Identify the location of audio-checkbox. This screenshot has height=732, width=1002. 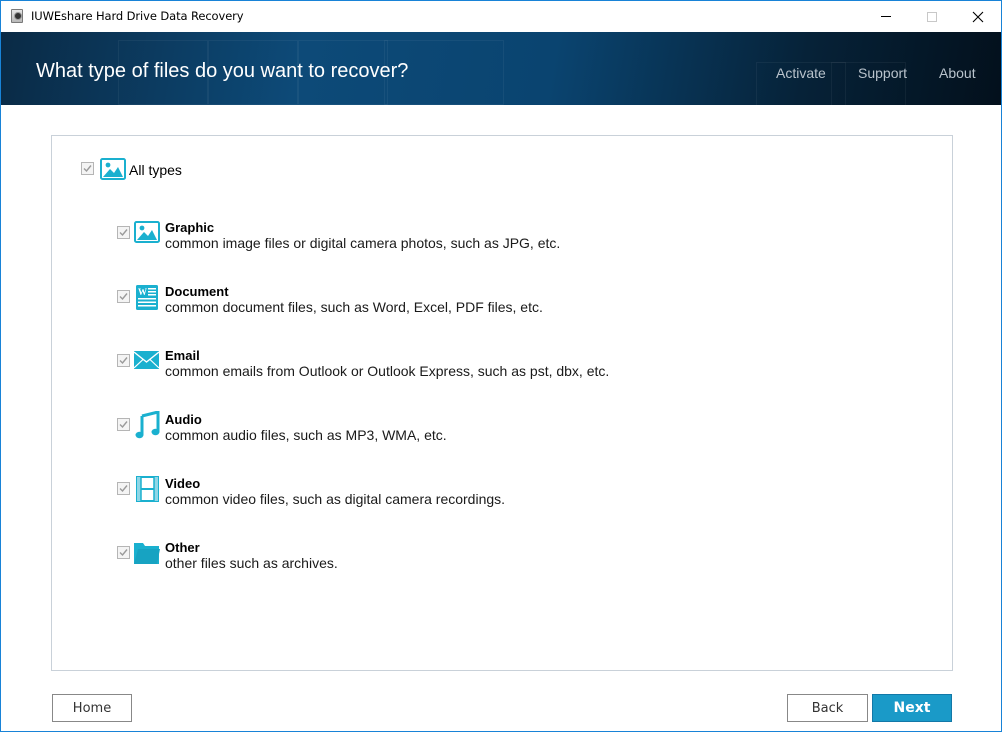
(123, 424).